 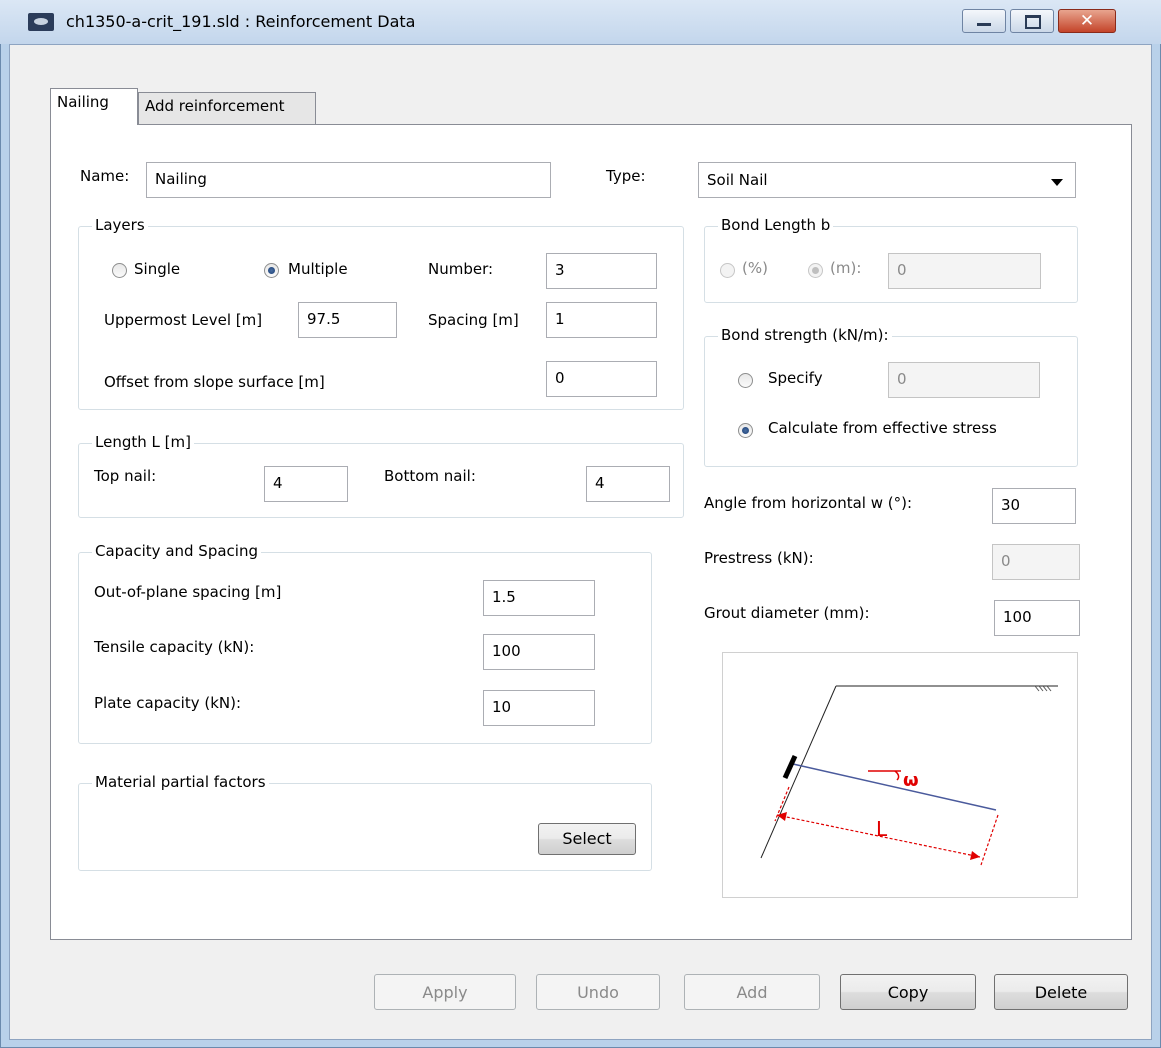 What do you see at coordinates (183, 320) in the screenshot?
I see `uppermost-level-label: Uppermost Level [m]` at bounding box center [183, 320].